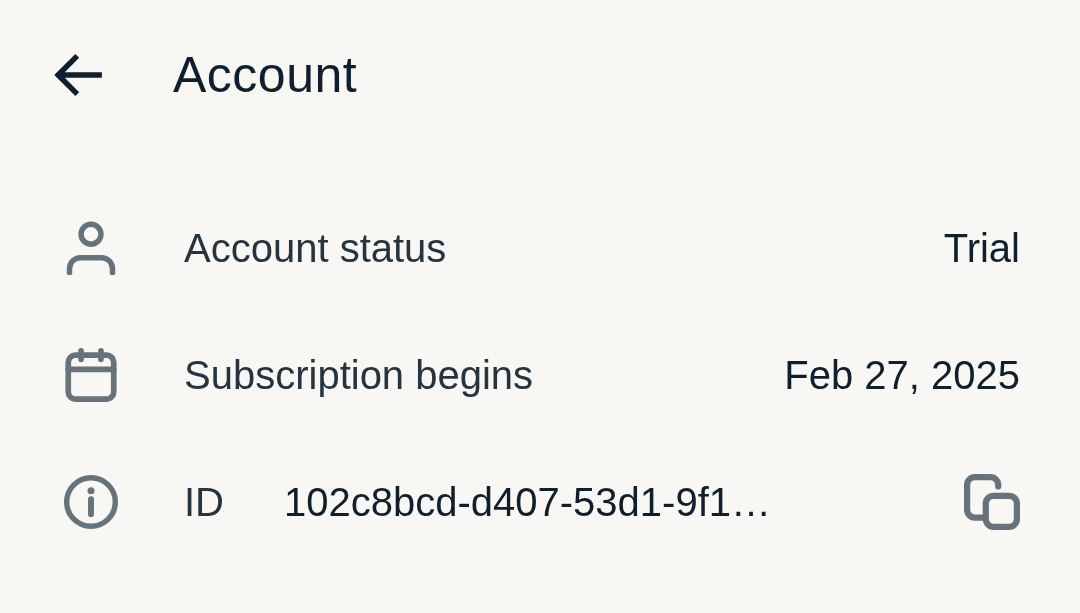 Image resolution: width=1080 pixels, height=613 pixels. I want to click on copy-button, so click(992, 501).